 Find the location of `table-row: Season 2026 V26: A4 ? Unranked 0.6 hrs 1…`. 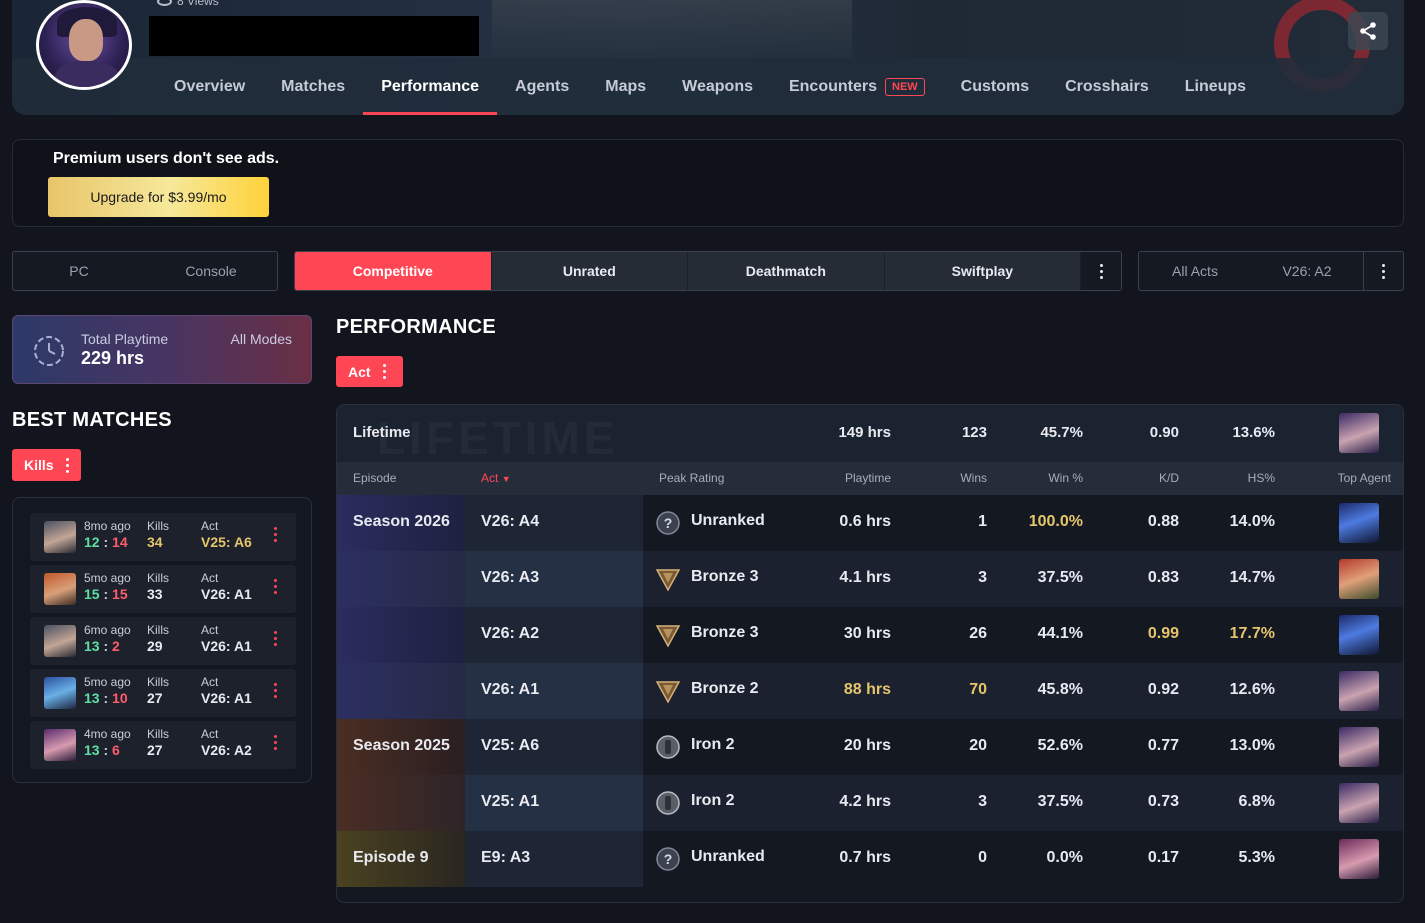

table-row: Season 2026 V26: A4 ? Unranked 0.6 hrs 1… is located at coordinates (870, 523).